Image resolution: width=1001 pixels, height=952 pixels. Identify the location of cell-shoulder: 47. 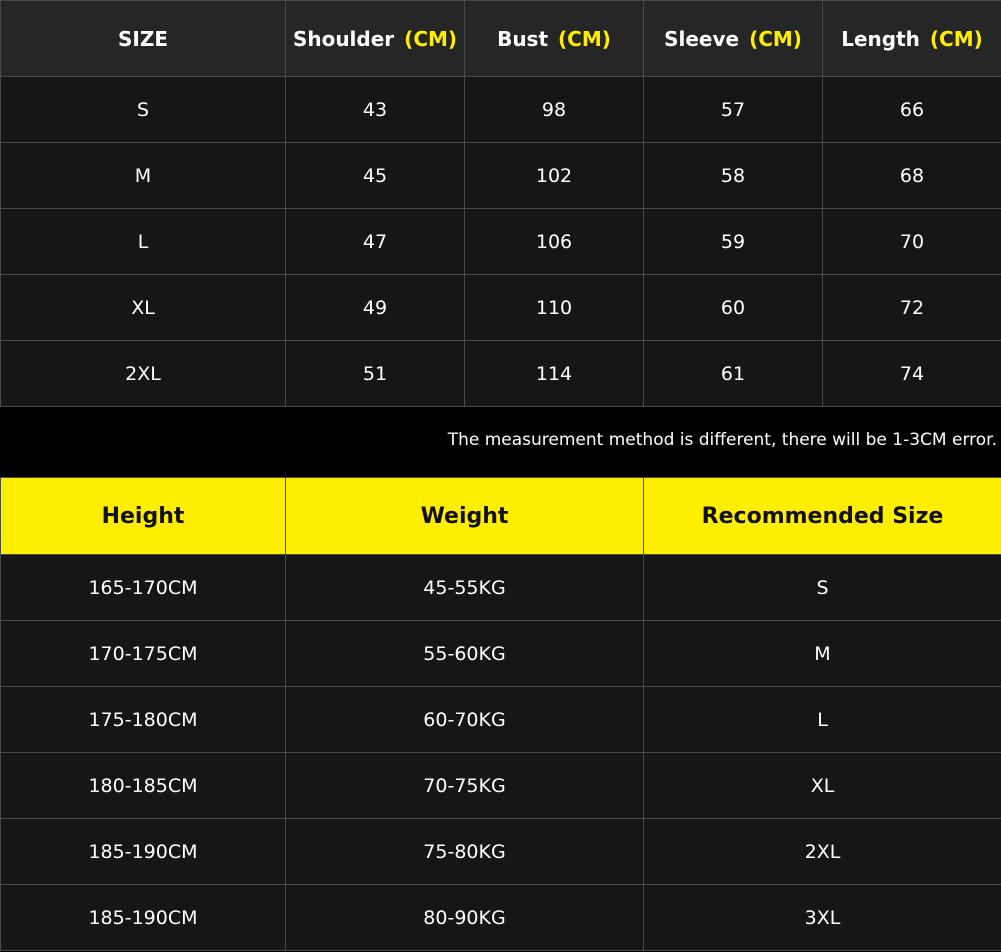
(375, 241).